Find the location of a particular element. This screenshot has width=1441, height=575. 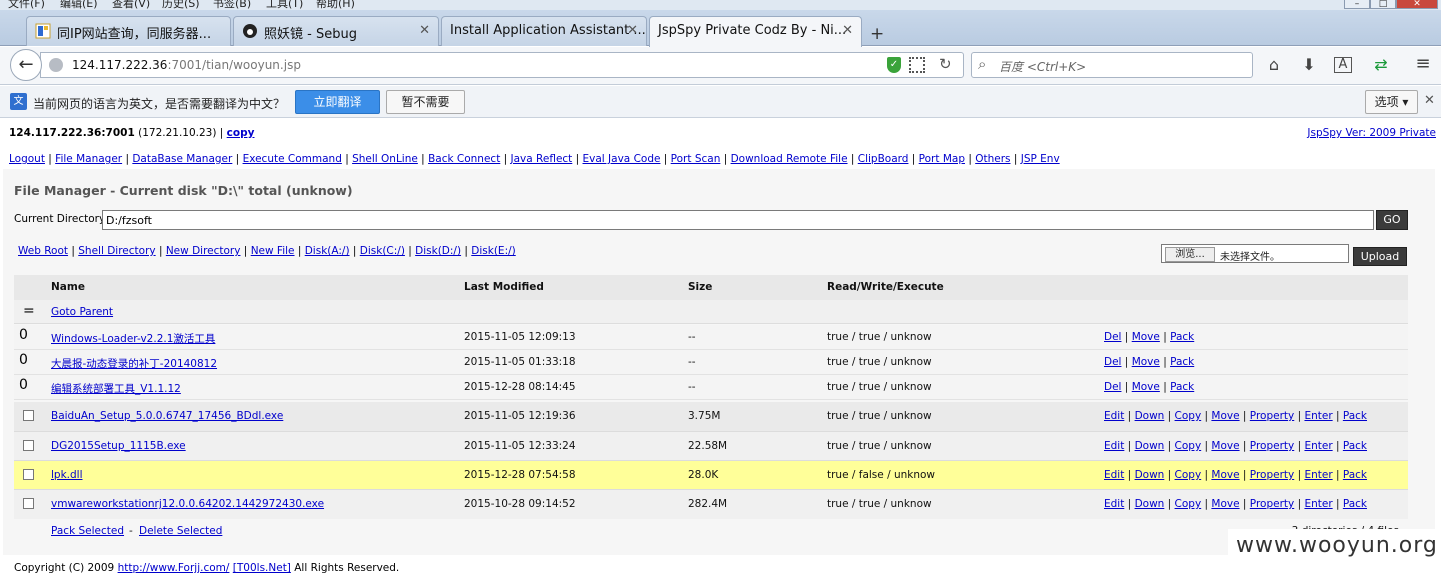

version-link: JspSpy Ver: 2009 Private is located at coordinates (1371, 133).